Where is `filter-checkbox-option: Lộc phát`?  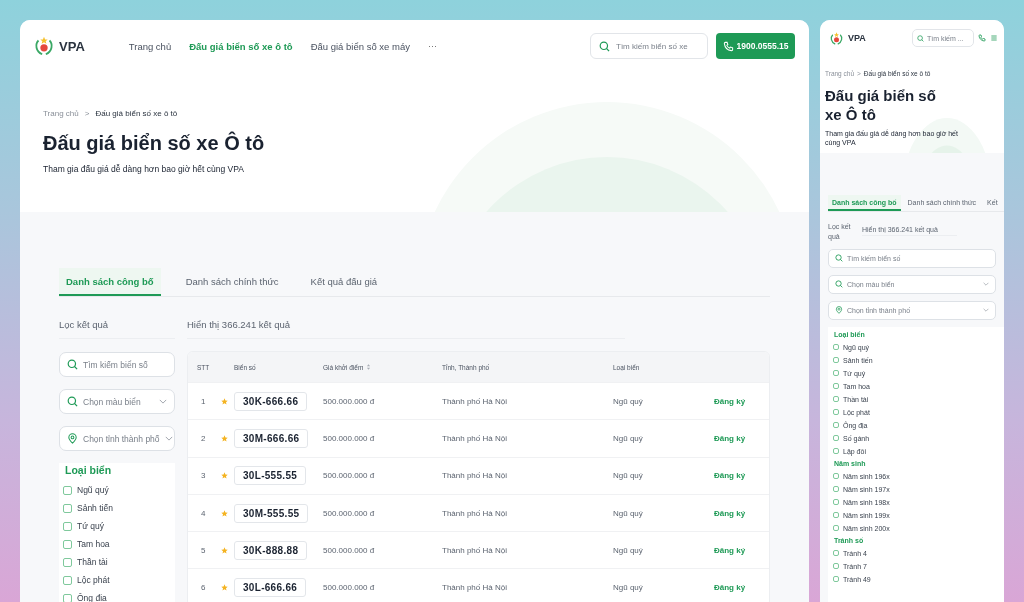
filter-checkbox-option: Lộc phát is located at coordinates (117, 580).